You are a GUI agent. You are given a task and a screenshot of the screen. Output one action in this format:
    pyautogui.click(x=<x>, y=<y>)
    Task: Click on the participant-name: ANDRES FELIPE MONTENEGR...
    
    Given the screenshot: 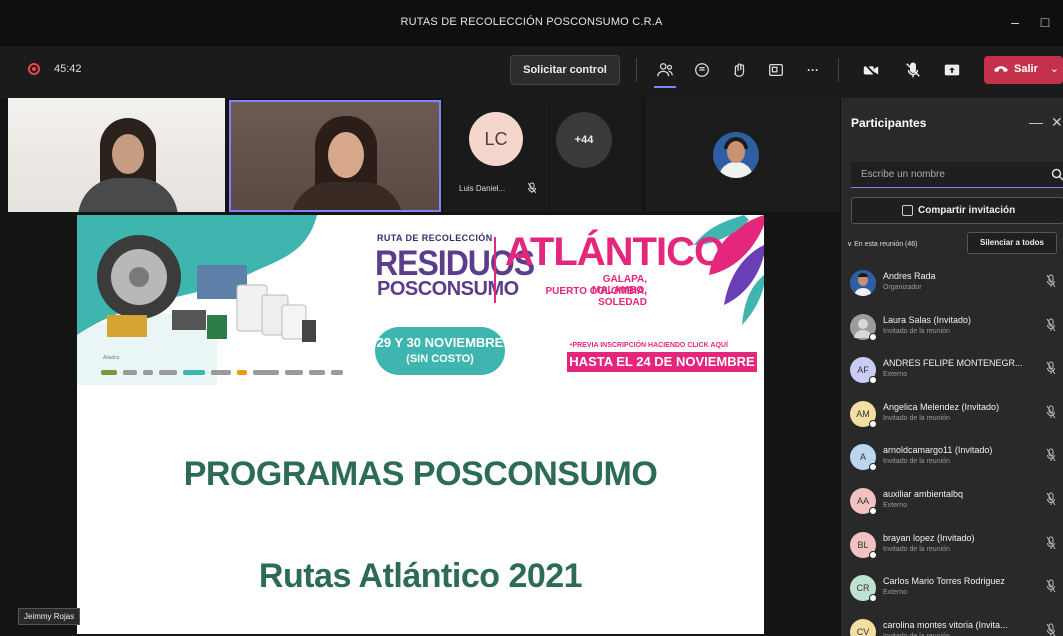 What is the action you would take?
    pyautogui.click(x=953, y=363)
    